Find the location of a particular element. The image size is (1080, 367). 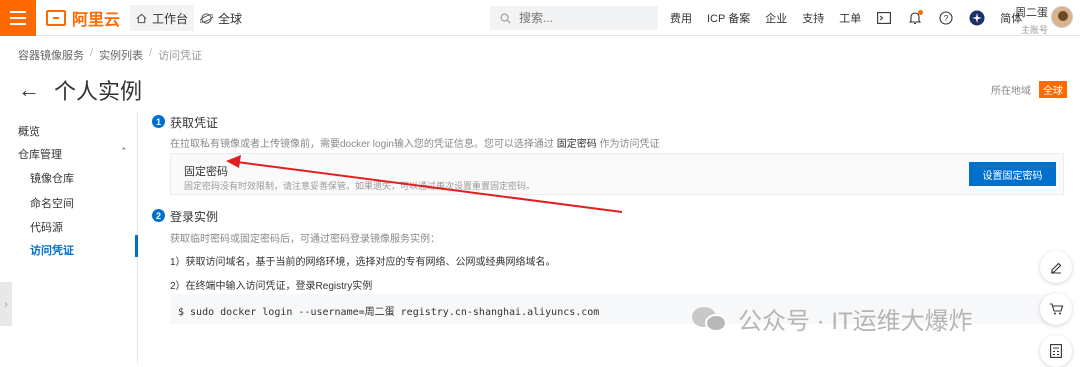

page-header: ← 个人实例 is located at coordinates (80, 90).